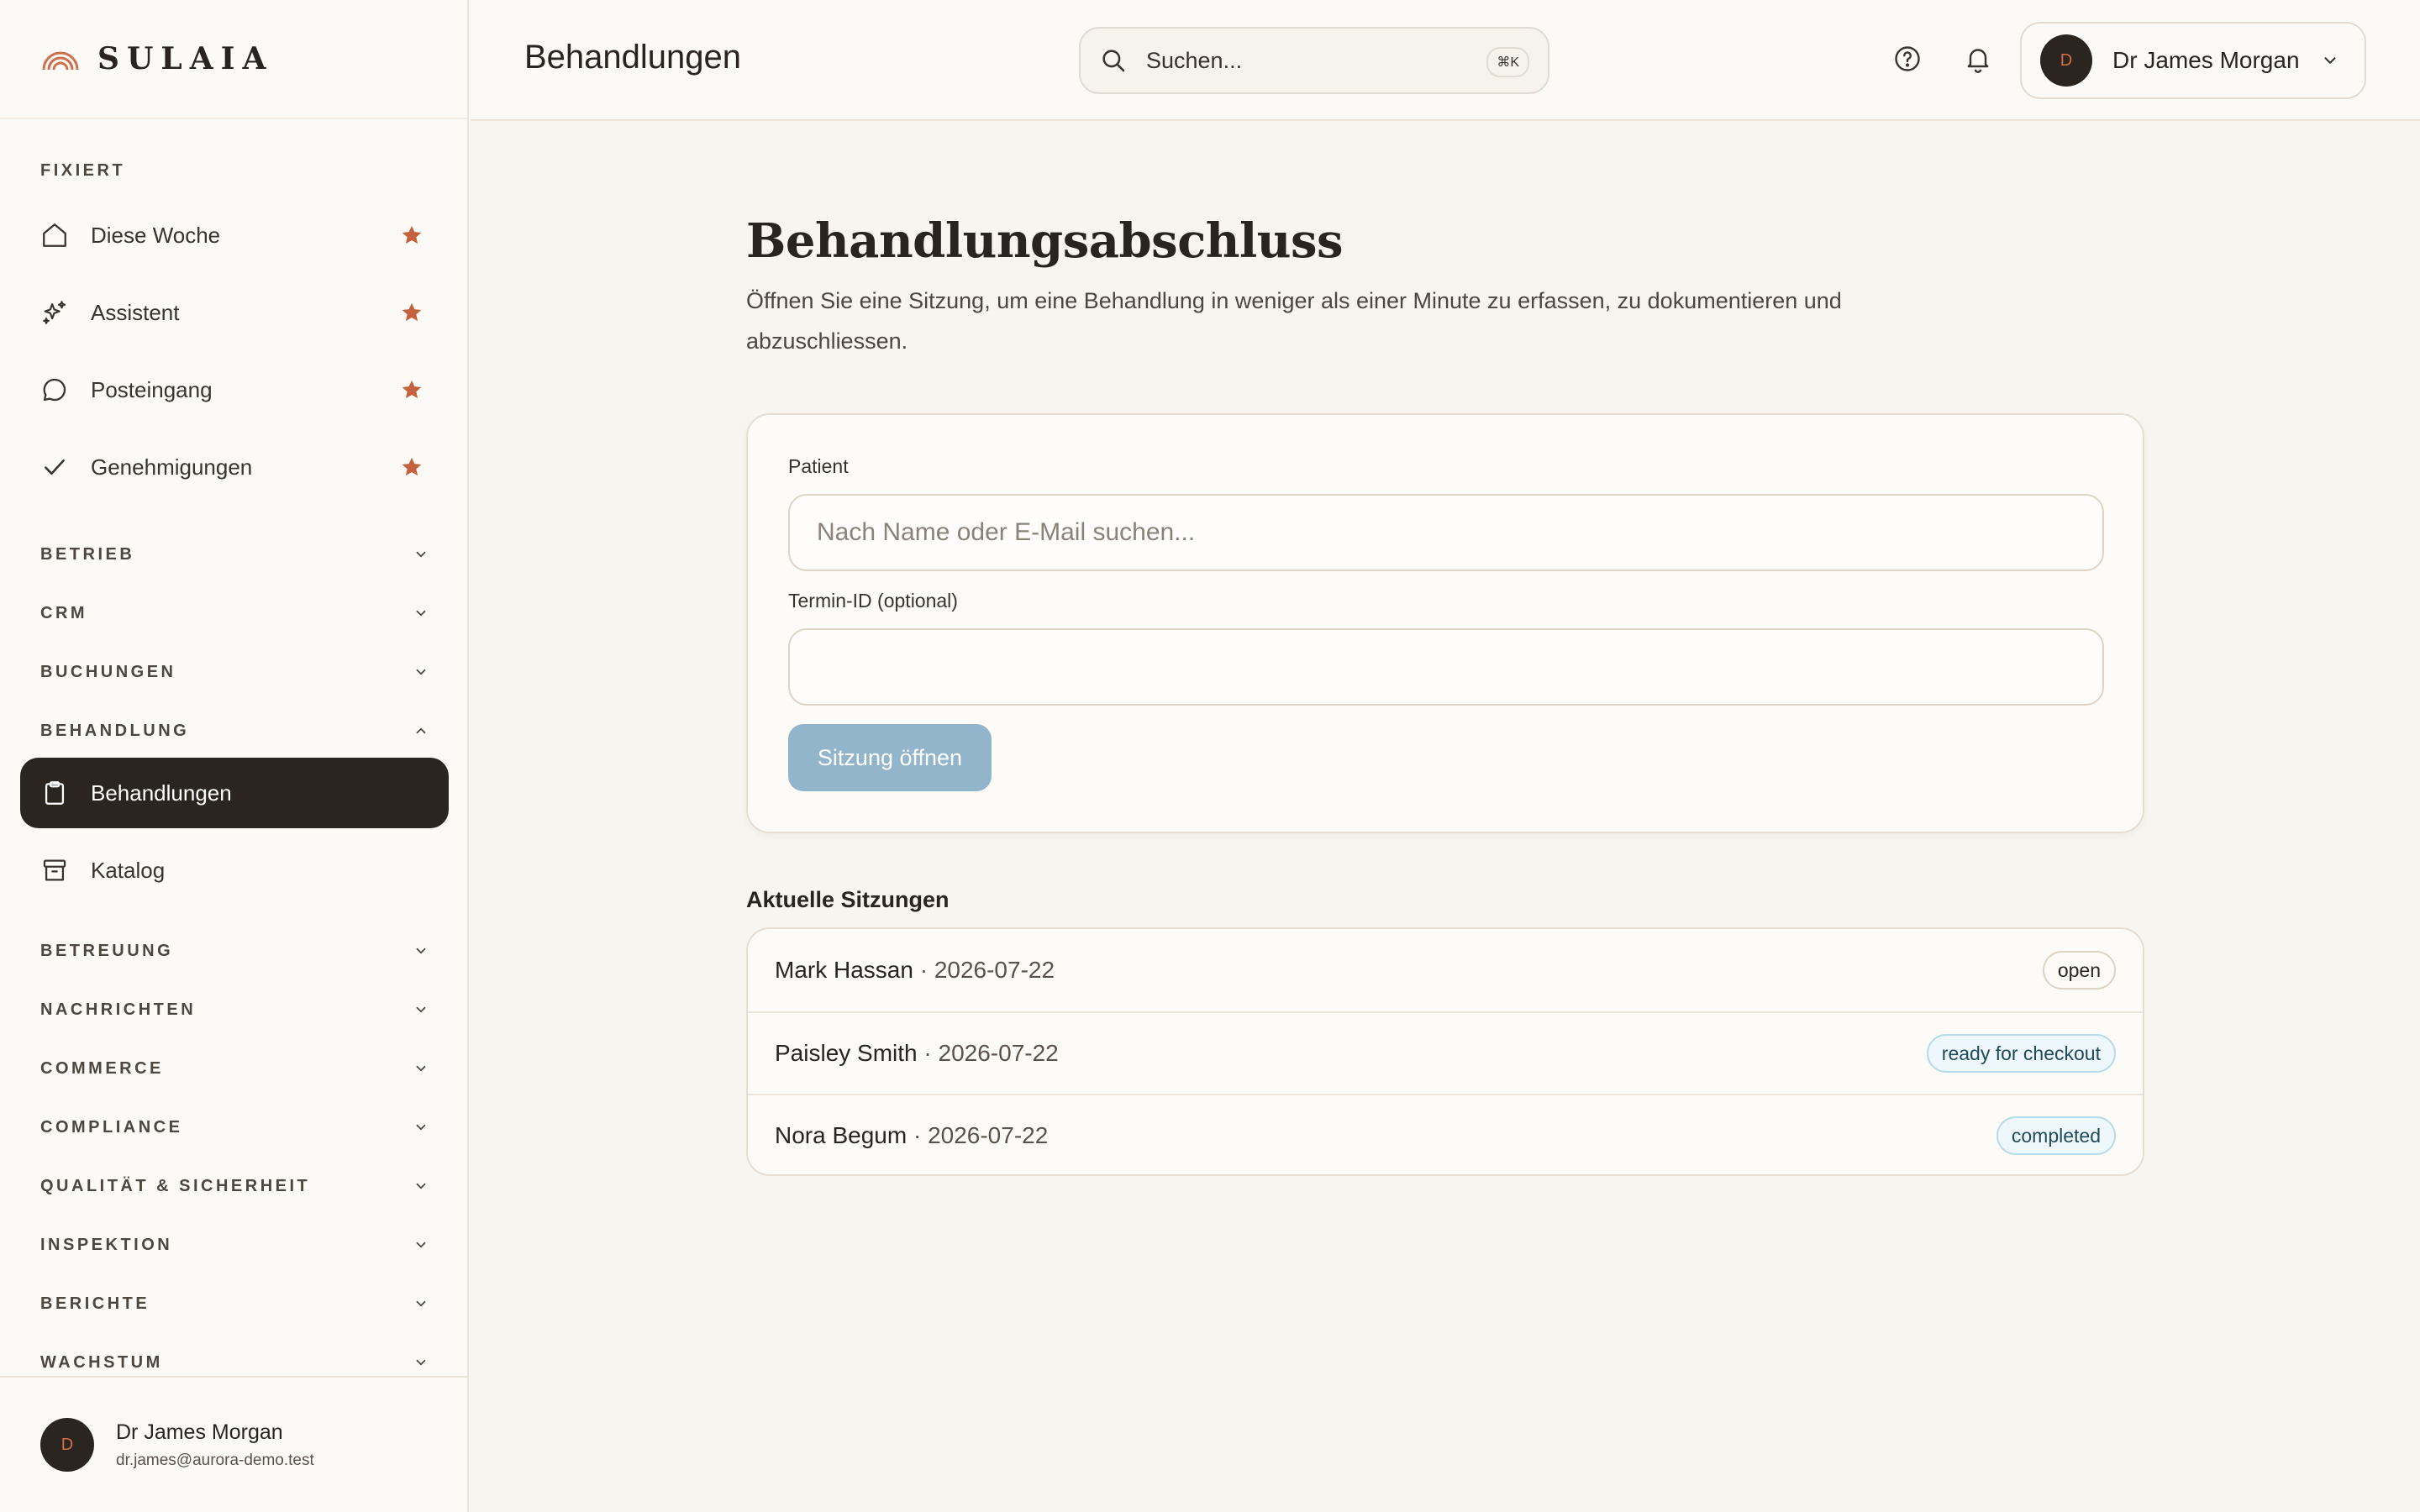 The width and height of the screenshot is (2420, 1512). Describe the element at coordinates (234, 467) in the screenshot. I see `sidebar-item-genehmigungen: Genehmigungen` at that location.